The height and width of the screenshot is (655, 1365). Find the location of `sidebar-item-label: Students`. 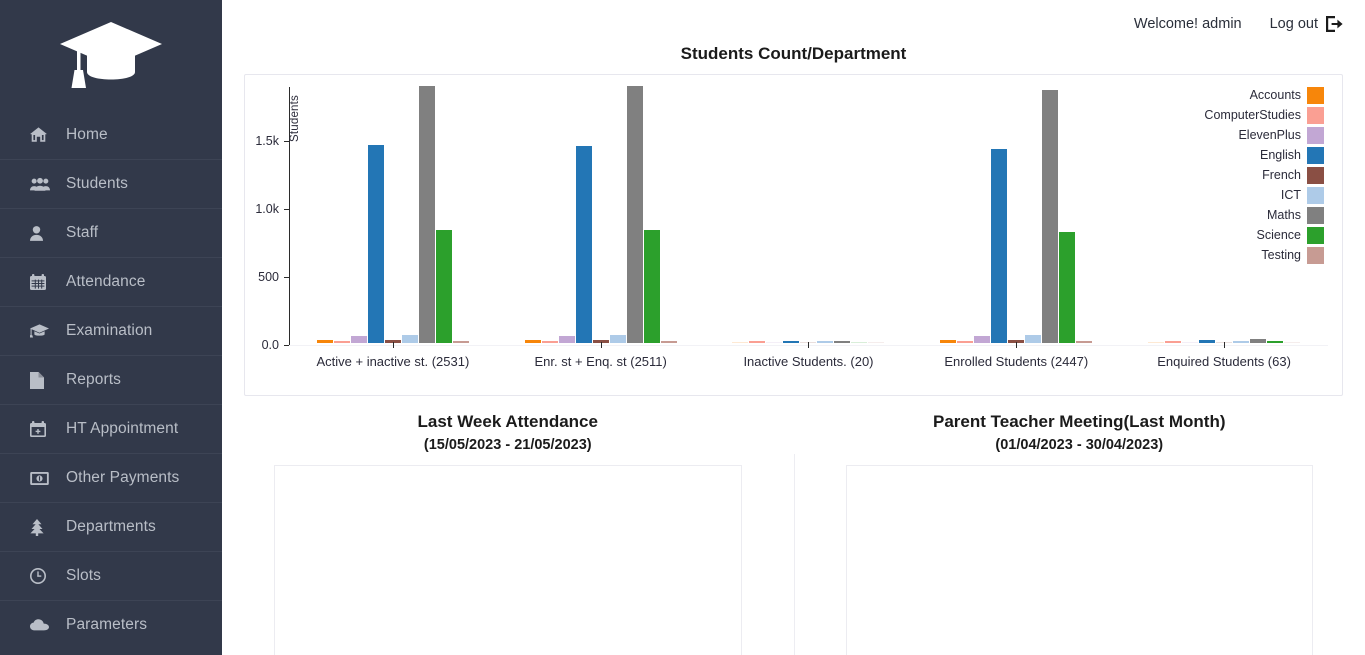

sidebar-item-label: Students is located at coordinates (97, 184).